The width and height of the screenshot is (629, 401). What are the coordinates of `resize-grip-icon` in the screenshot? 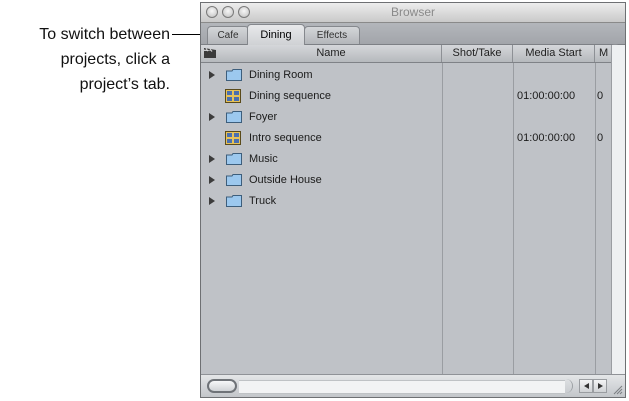 It's located at (617, 389).